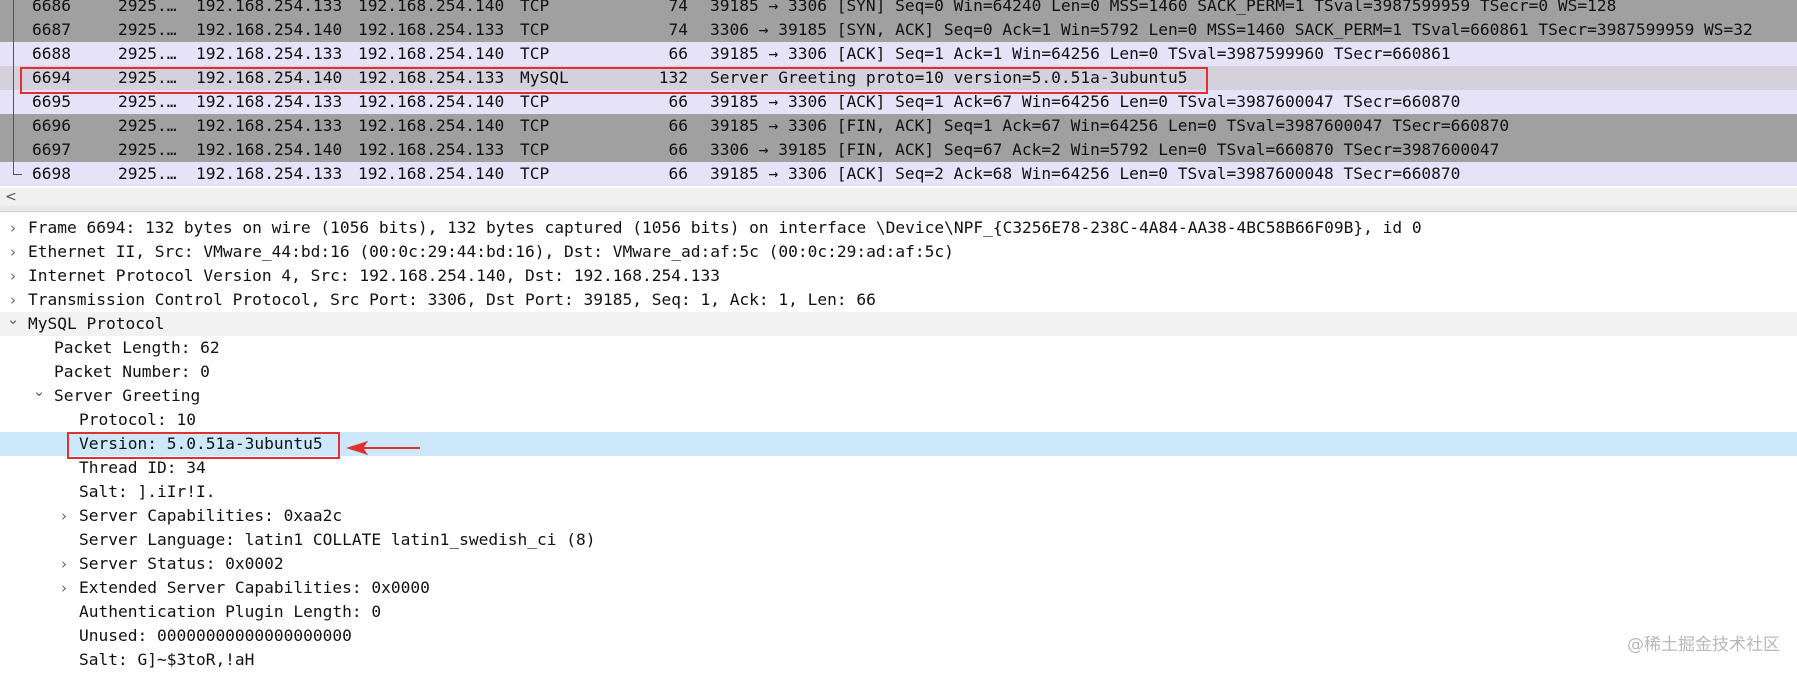 This screenshot has height=674, width=1797. Describe the element at coordinates (898, 516) in the screenshot. I see `detail-row: › Server Capabilities: 0xaa2c` at that location.